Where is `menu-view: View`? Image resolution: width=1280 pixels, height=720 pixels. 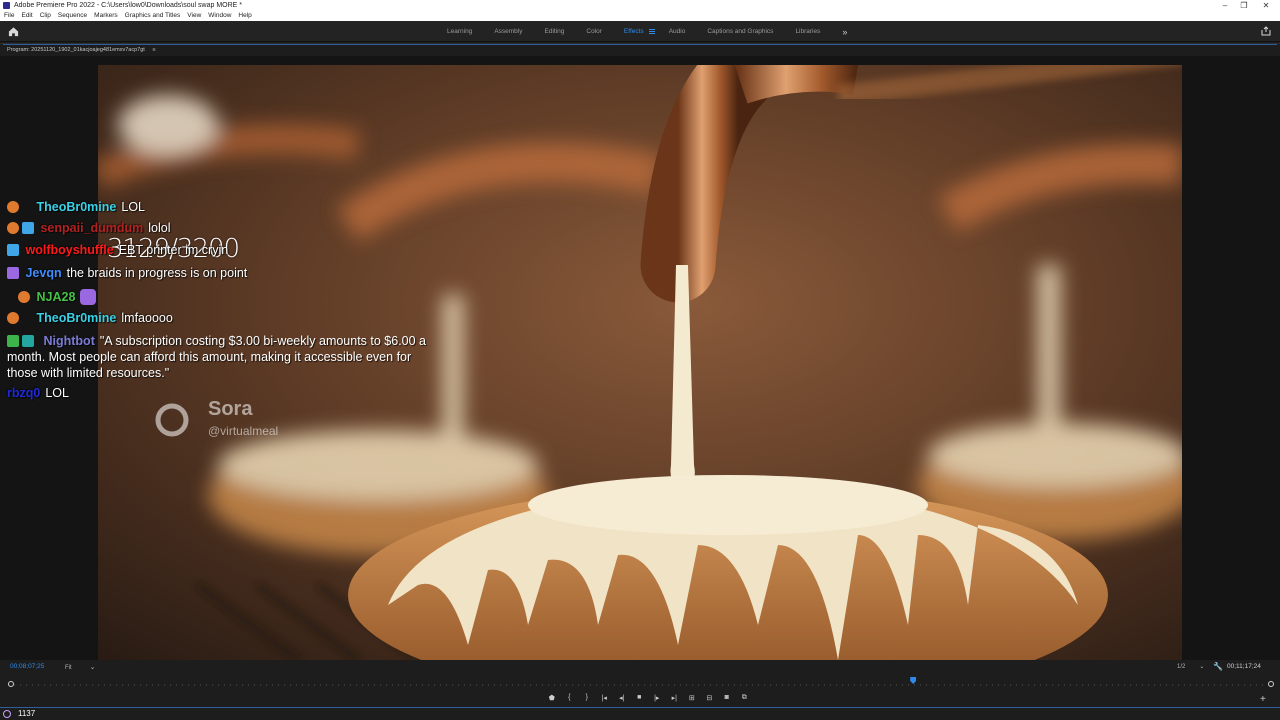
menu-view: View is located at coordinates (194, 16).